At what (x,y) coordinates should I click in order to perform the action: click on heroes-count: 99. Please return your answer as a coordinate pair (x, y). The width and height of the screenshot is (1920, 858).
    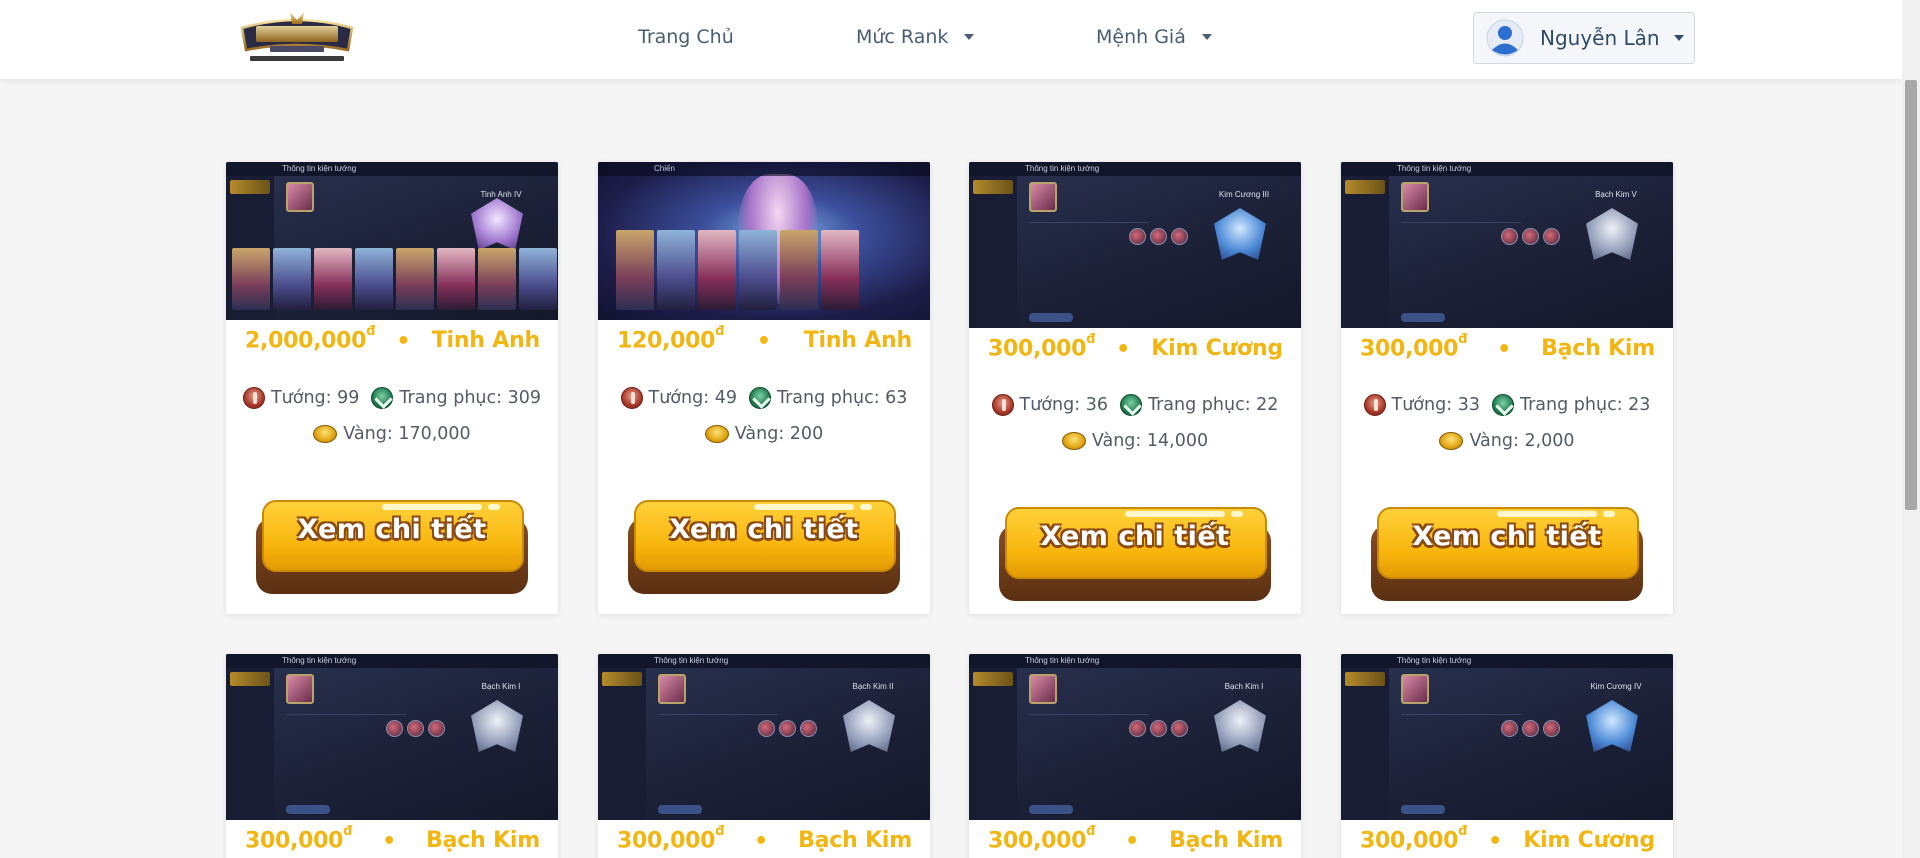
    Looking at the image, I should click on (348, 398).